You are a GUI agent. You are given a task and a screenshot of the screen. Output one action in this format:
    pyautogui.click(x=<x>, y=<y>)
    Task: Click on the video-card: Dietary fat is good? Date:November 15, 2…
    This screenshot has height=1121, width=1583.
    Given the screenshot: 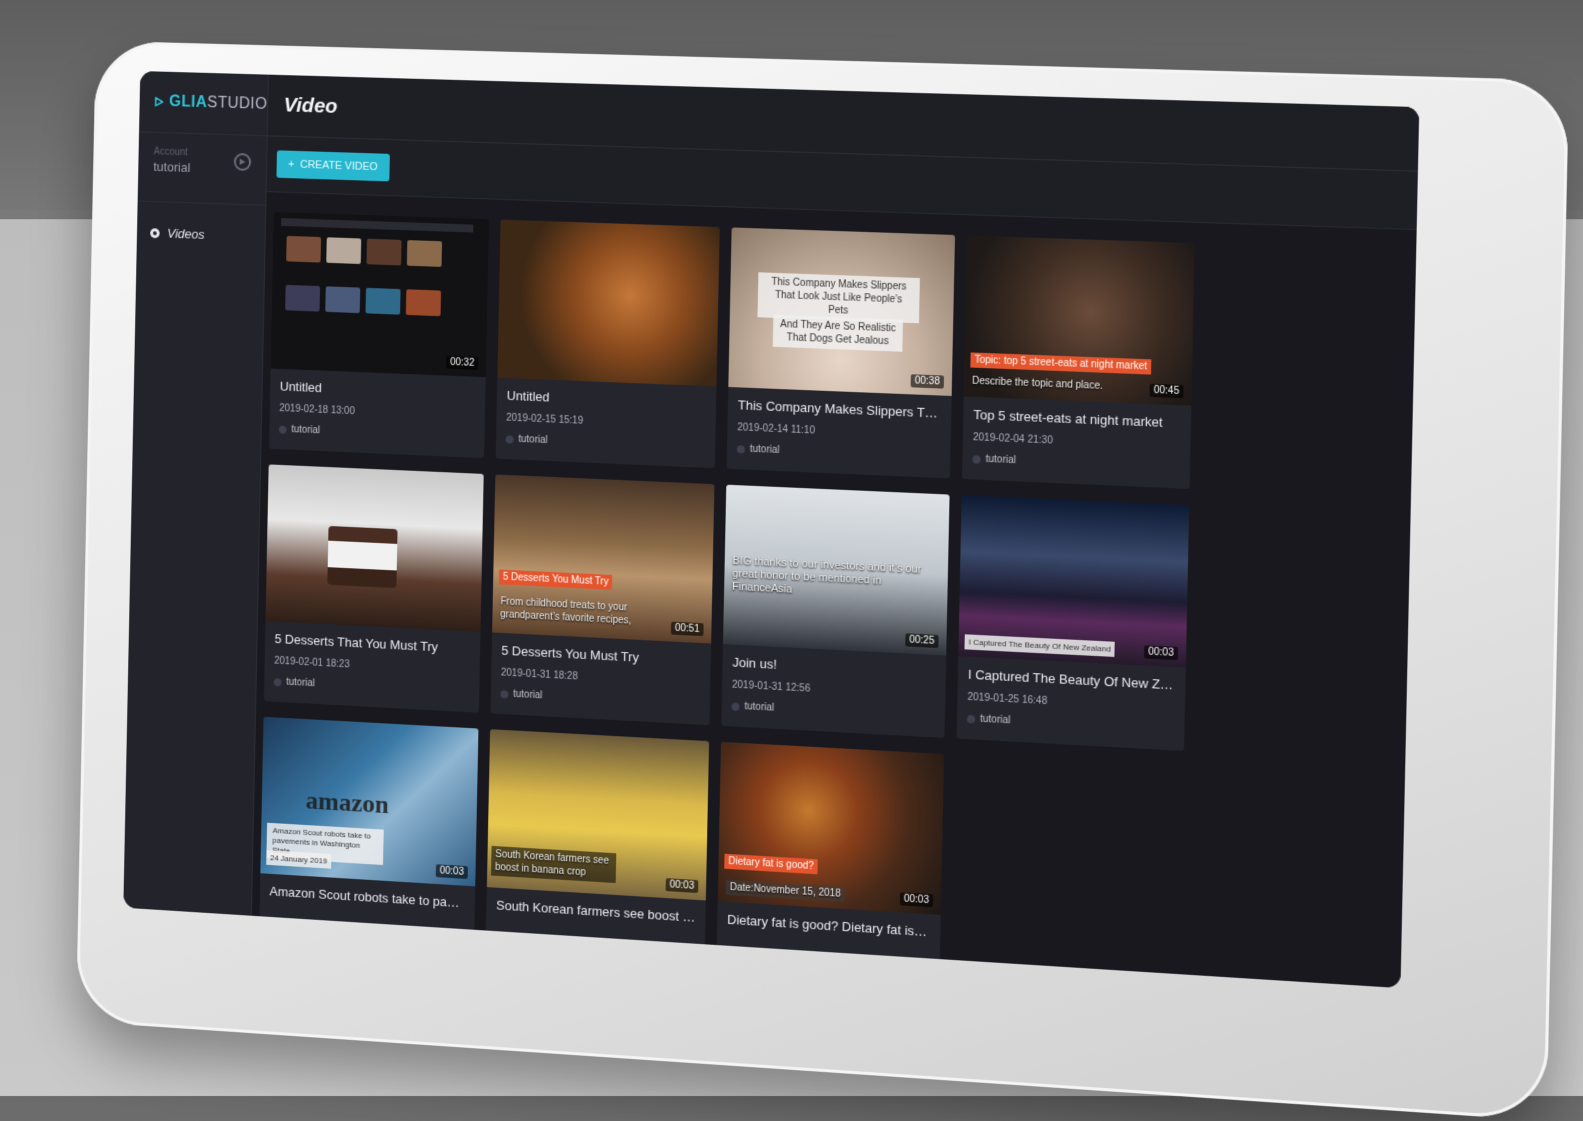 What is the action you would take?
    pyautogui.click(x=830, y=865)
    